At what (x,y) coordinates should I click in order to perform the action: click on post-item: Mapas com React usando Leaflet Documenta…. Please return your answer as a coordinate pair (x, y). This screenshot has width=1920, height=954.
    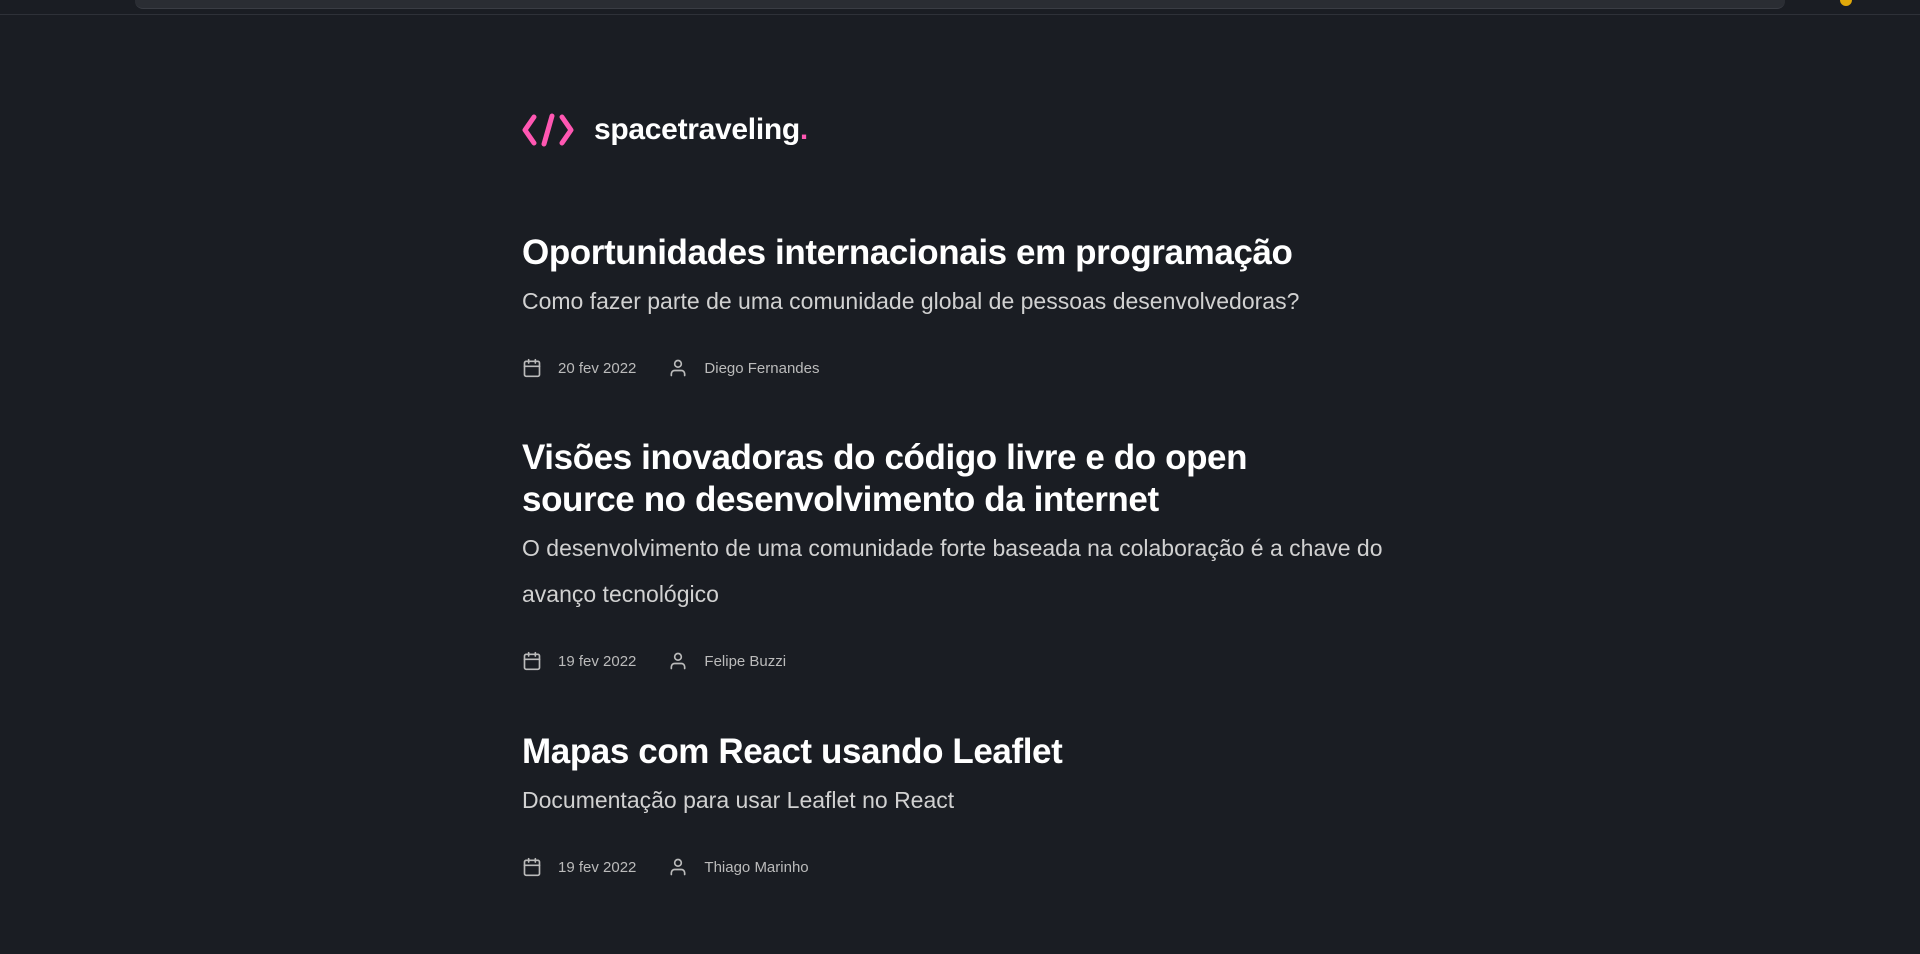
    Looking at the image, I should click on (962, 804).